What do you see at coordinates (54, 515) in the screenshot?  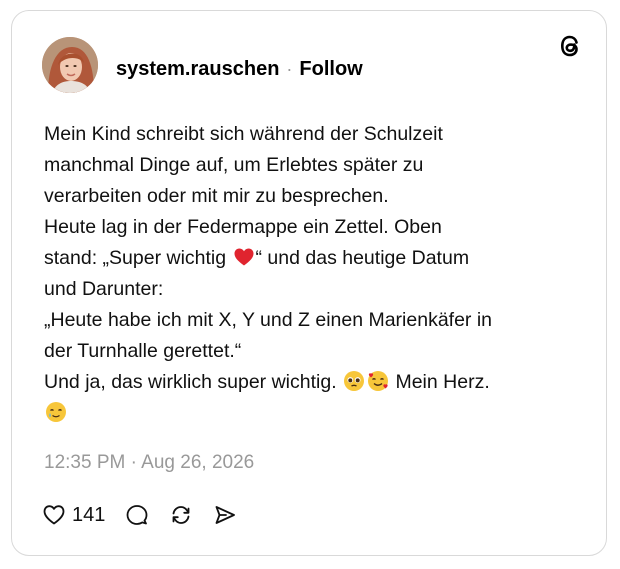 I see `heart-outline-icon` at bounding box center [54, 515].